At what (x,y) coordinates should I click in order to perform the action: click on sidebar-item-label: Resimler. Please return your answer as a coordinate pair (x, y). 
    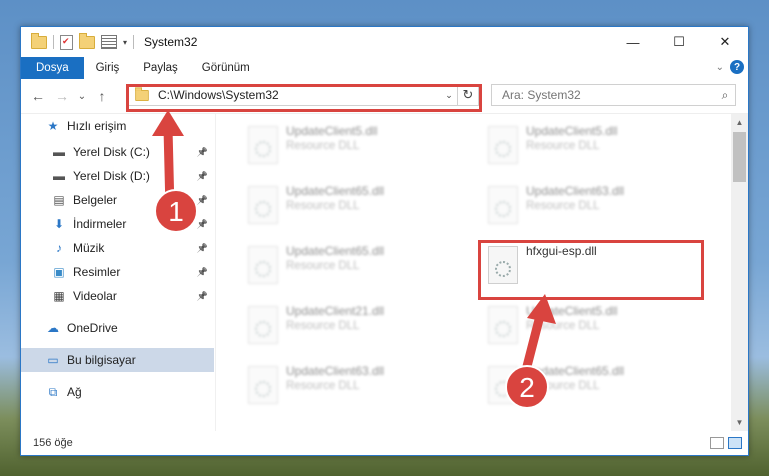
    Looking at the image, I should click on (97, 272).